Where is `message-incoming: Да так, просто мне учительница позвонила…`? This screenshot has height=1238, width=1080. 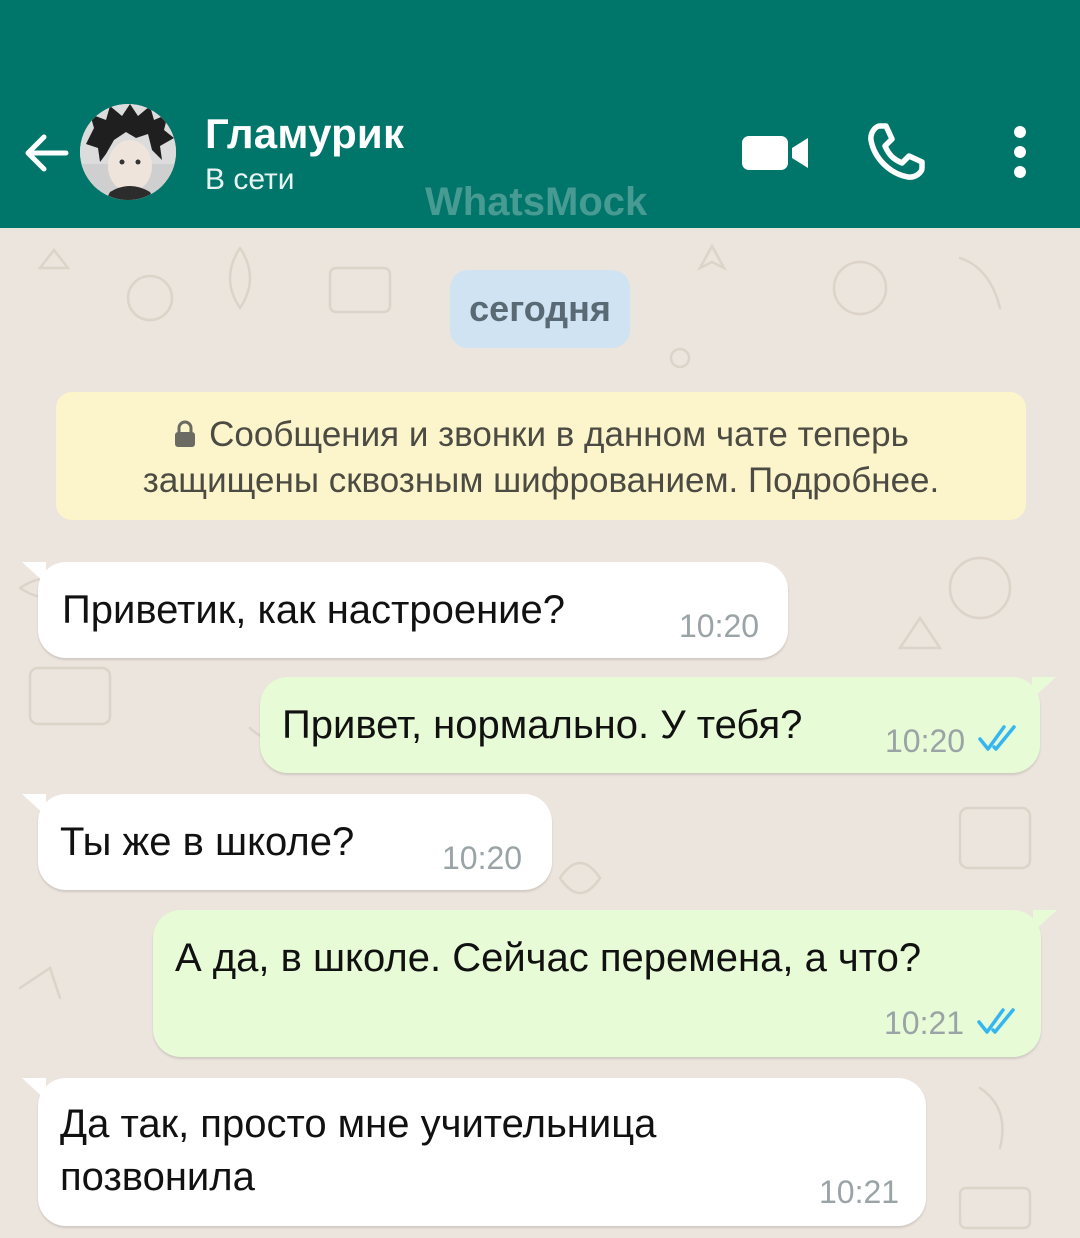 message-incoming: Да так, просто мне учительница позвонила… is located at coordinates (474, 1152).